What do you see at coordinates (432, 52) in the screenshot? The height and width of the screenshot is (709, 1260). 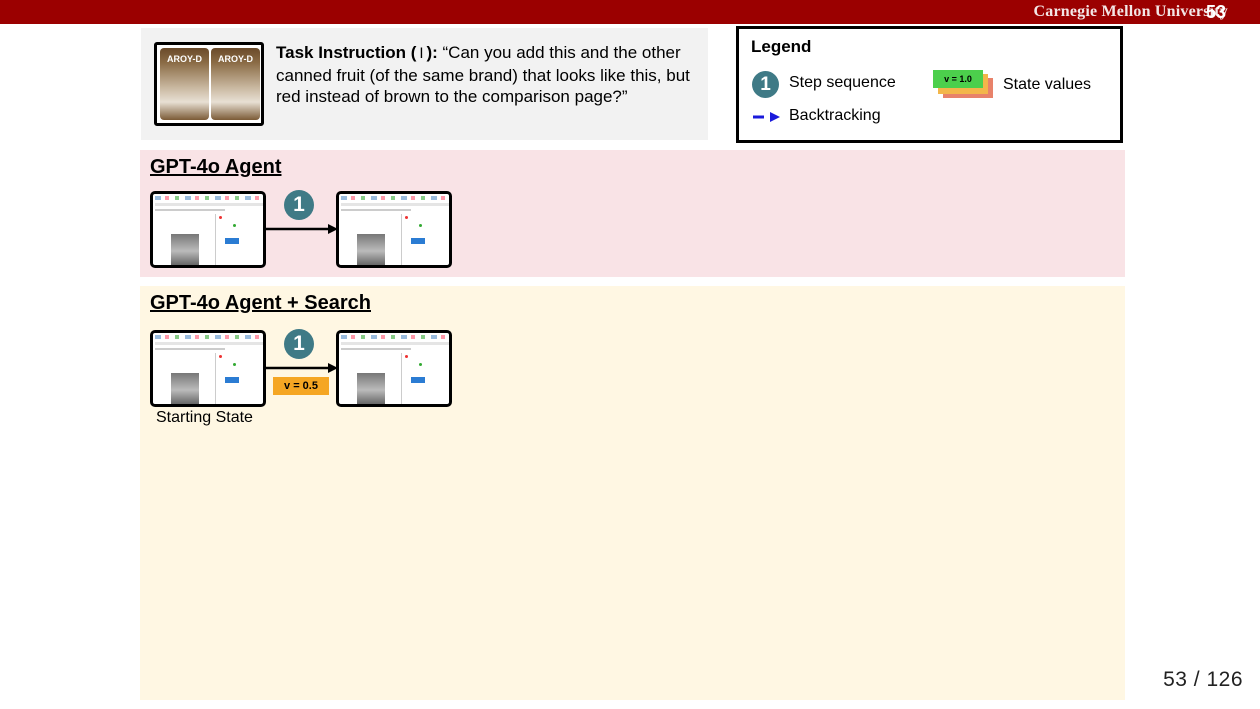 I see `task-label-close: ):` at bounding box center [432, 52].